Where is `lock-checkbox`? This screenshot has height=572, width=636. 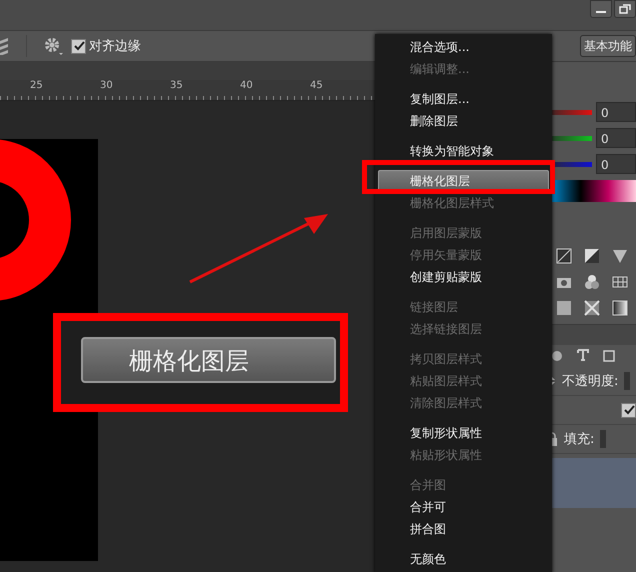
lock-checkbox is located at coordinates (628, 410).